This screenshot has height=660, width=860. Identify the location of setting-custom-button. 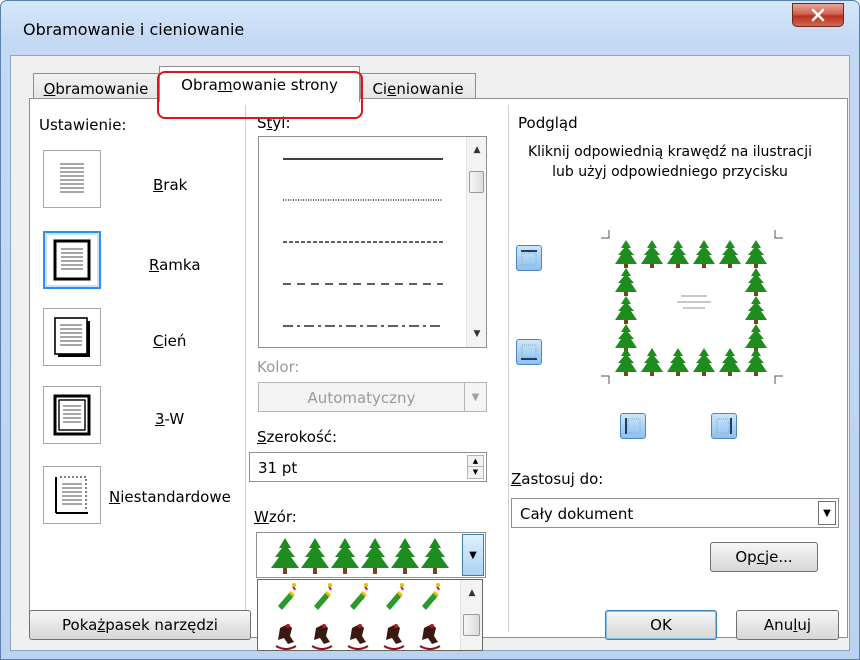
(72, 495).